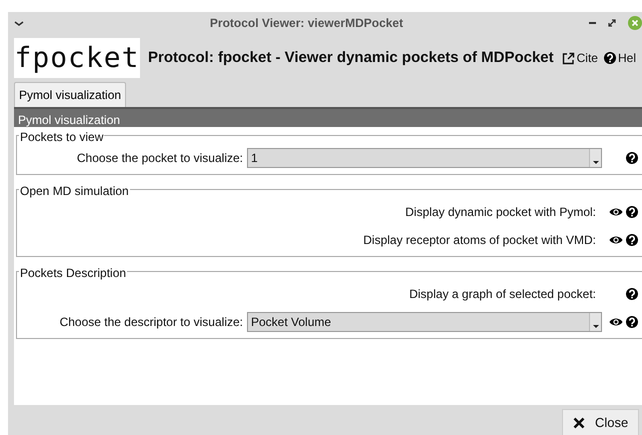  What do you see at coordinates (160, 158) in the screenshot?
I see `field-label: Choose the pocket to visualize:` at bounding box center [160, 158].